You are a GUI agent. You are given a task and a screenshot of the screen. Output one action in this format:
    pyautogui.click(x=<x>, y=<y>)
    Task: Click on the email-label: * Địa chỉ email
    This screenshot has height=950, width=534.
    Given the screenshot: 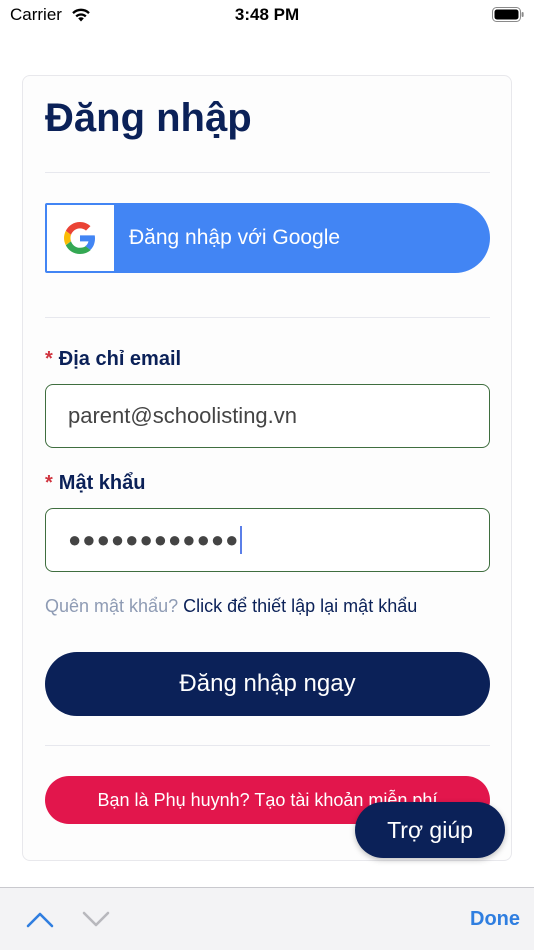 What is the action you would take?
    pyautogui.click(x=113, y=359)
    